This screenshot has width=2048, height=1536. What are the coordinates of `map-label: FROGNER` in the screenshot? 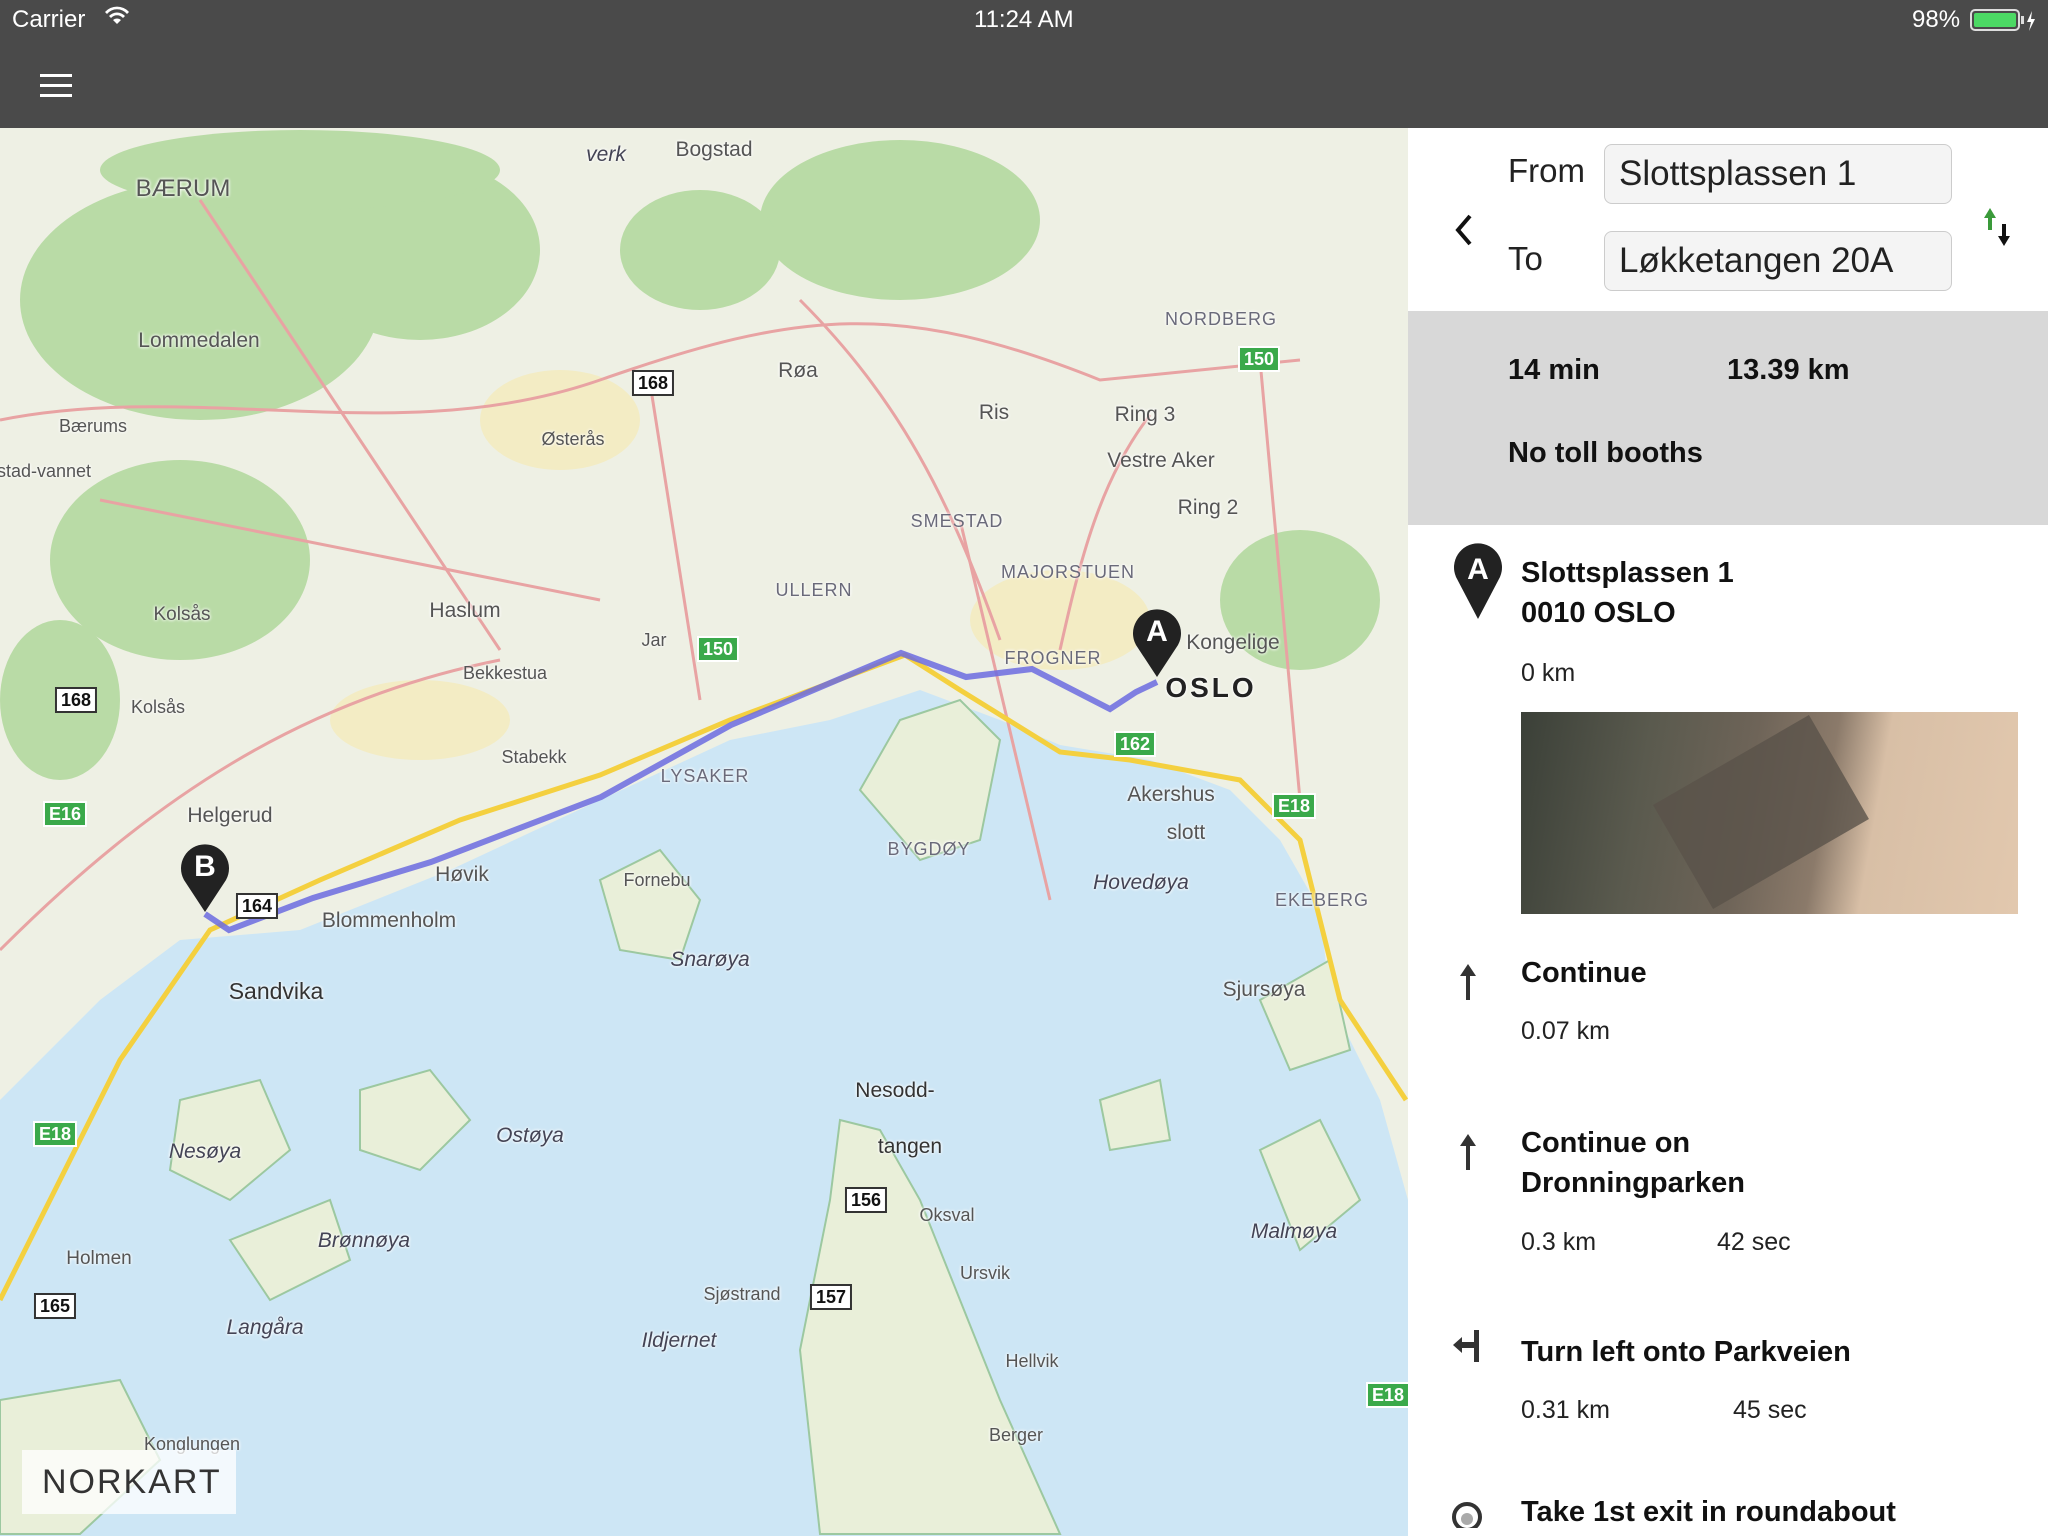 It's located at (1053, 658).